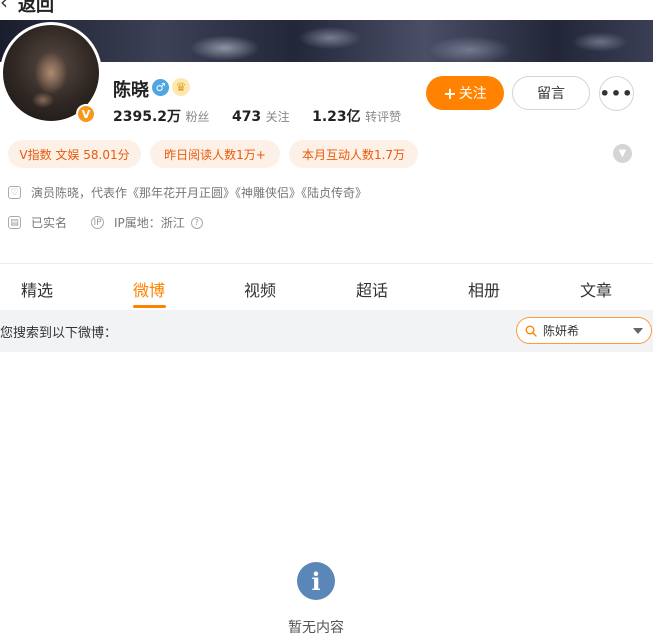 This screenshot has width=653, height=641. I want to click on crown-icon: ♛, so click(181, 87).